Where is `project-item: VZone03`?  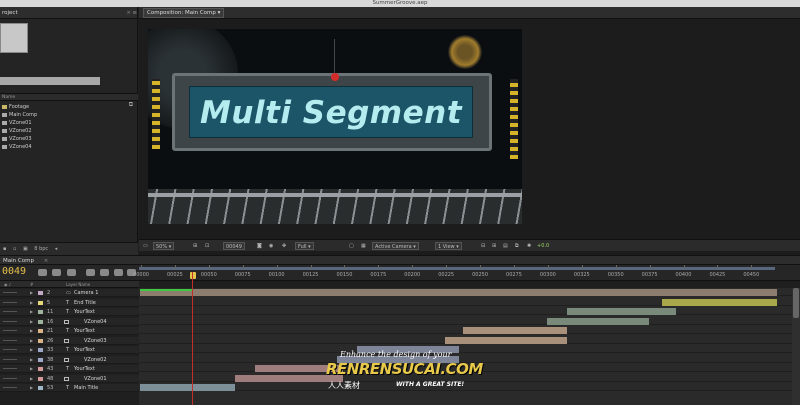 project-item: VZone03 is located at coordinates (69, 139).